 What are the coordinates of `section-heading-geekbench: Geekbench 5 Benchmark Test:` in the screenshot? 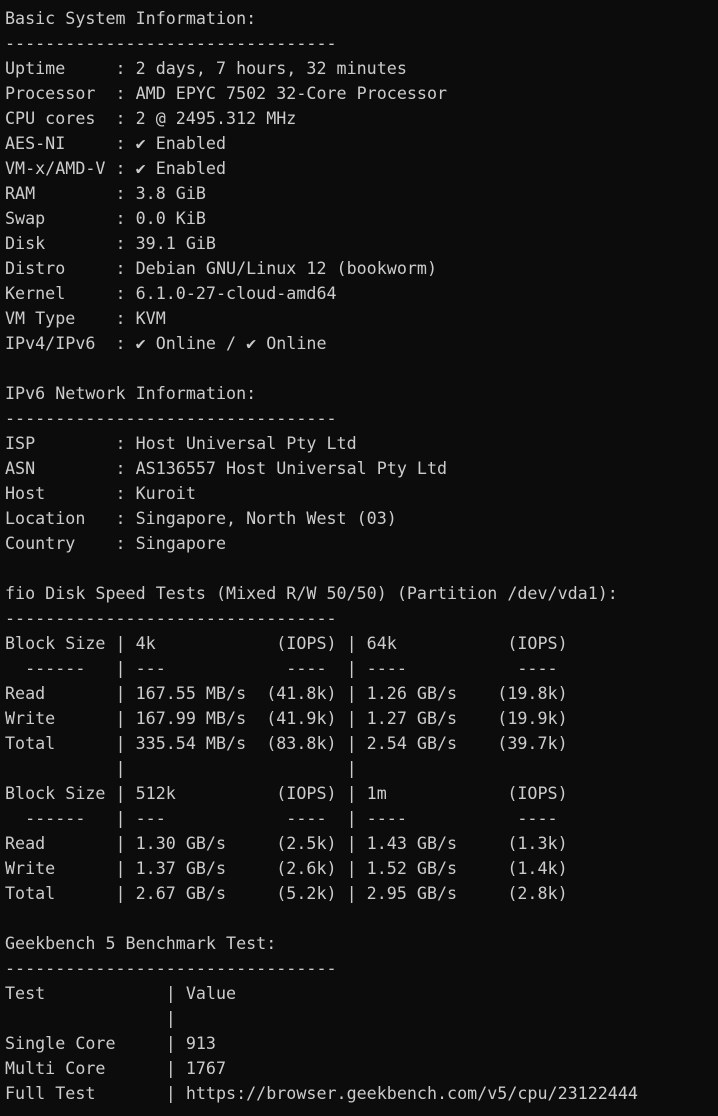 It's located at (141, 943).